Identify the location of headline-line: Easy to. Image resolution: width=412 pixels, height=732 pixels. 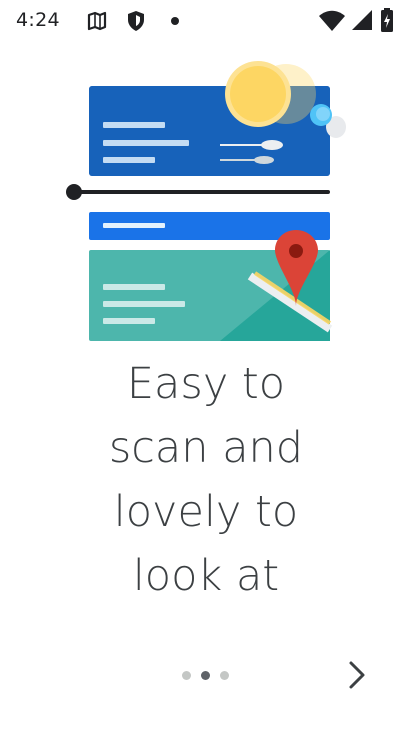
(206, 384).